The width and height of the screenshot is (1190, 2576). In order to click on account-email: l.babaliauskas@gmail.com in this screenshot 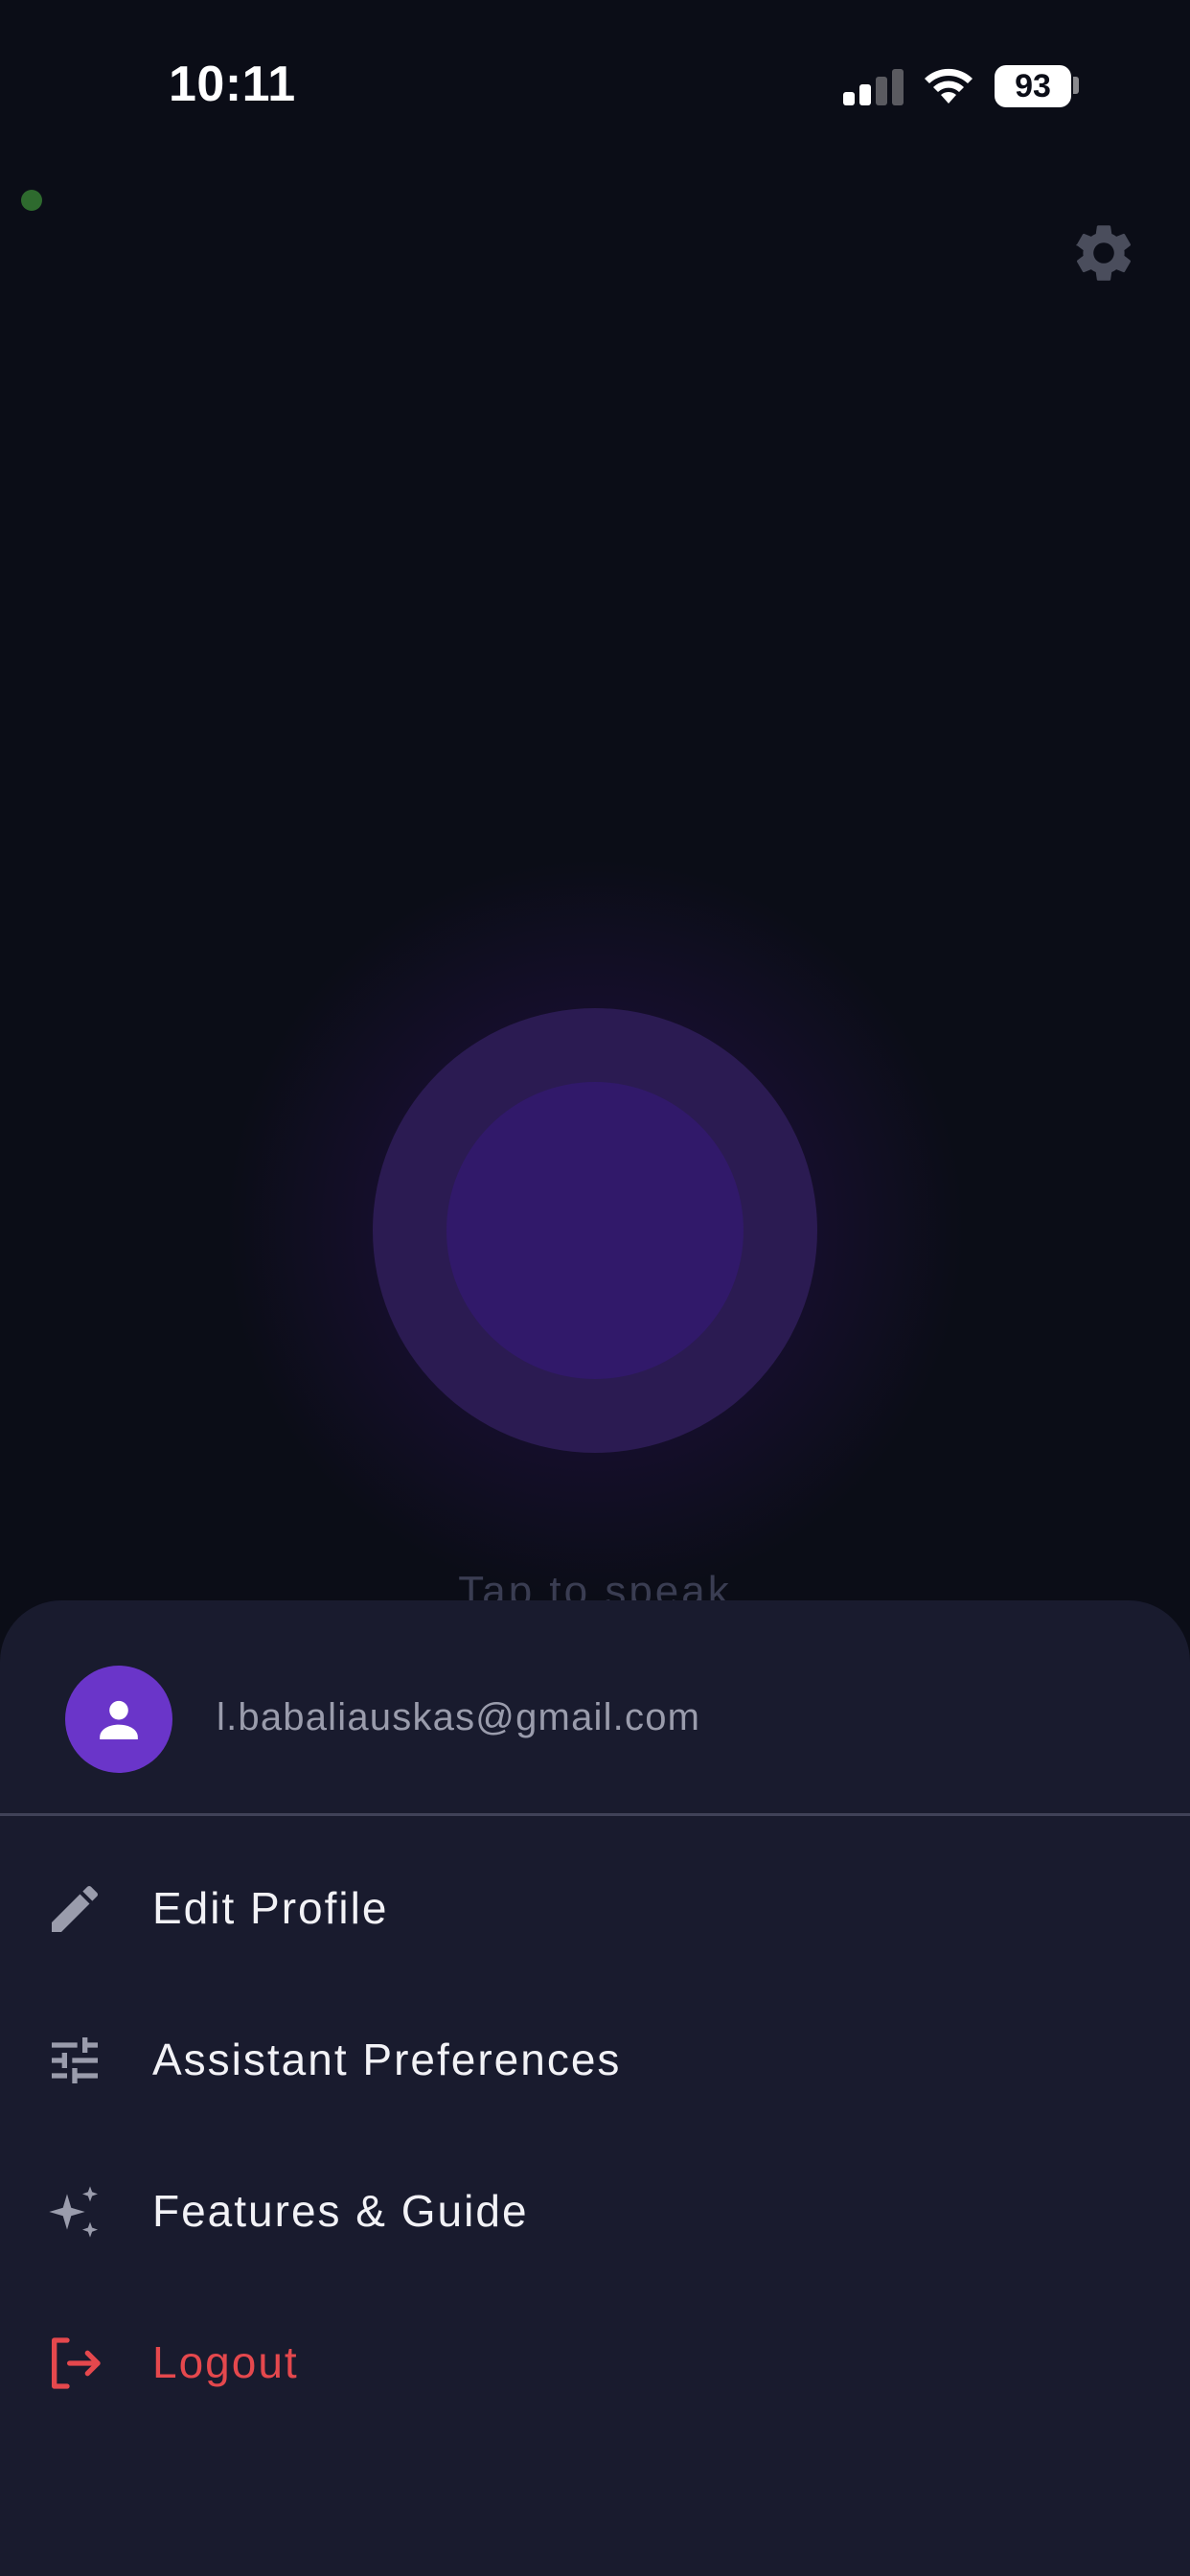, I will do `click(459, 1717)`.